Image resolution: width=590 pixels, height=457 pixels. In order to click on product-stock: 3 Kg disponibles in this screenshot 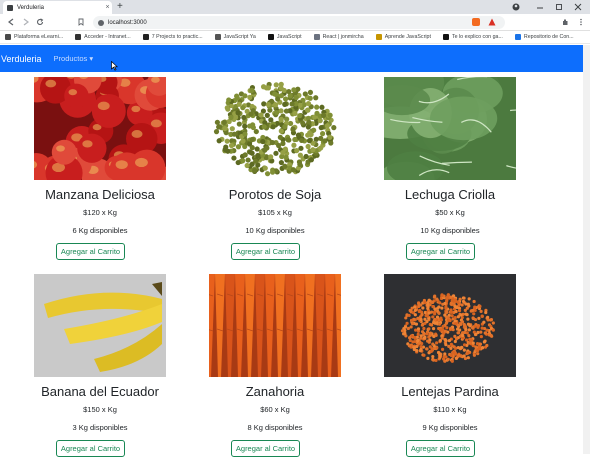, I will do `click(100, 427)`.